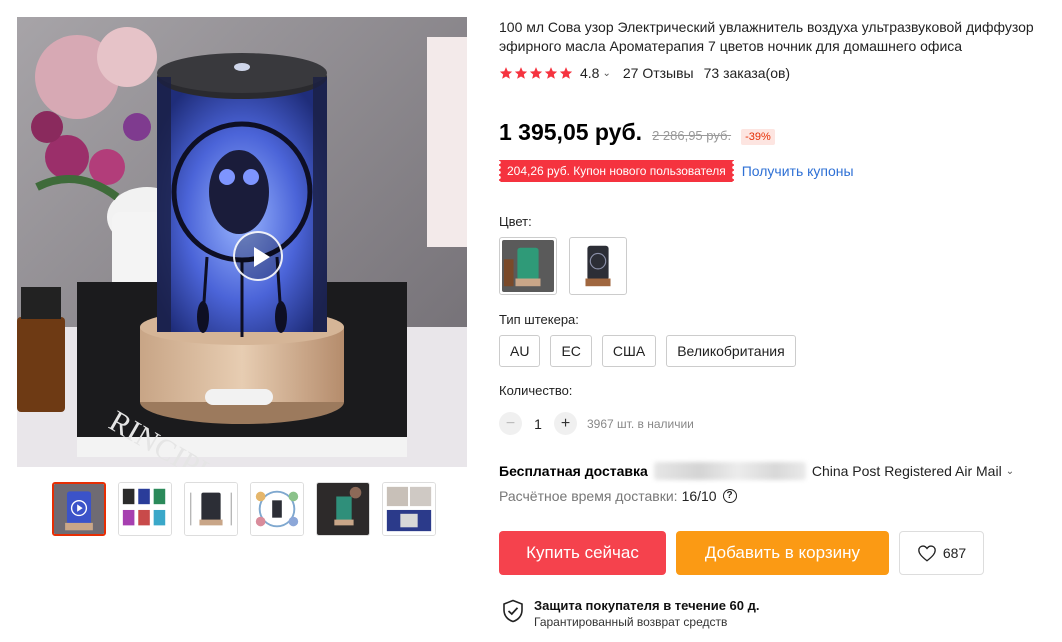 This screenshot has height=642, width=1062. I want to click on delivery-estimate-row: Расчётное время доставки: 16/10 ?, so click(618, 496).